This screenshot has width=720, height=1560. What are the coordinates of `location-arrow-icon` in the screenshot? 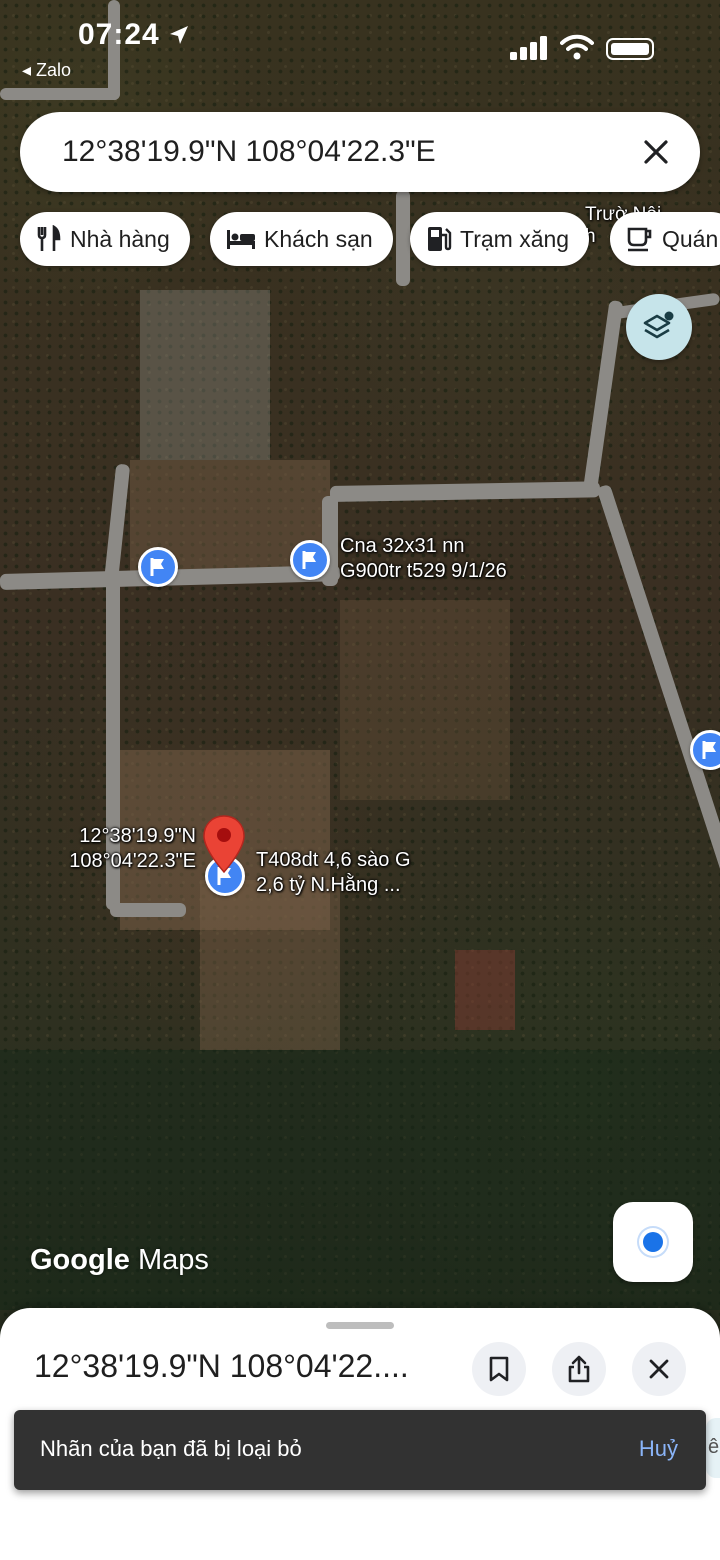 It's located at (179, 35).